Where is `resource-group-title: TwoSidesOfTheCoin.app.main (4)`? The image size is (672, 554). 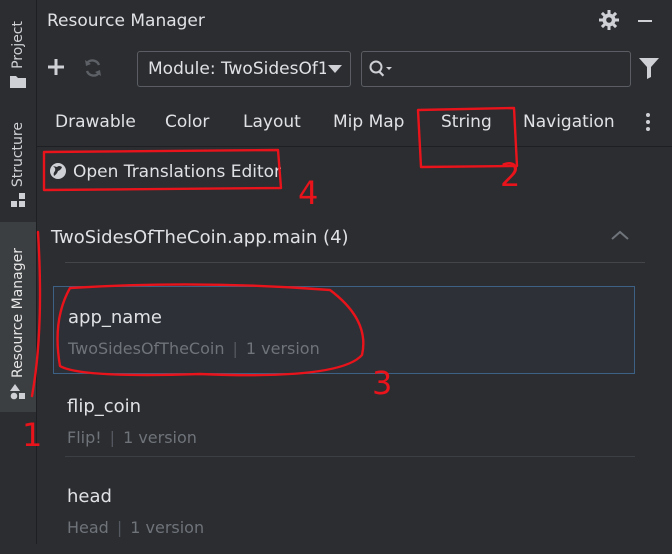 resource-group-title: TwoSidesOfTheCoin.app.main (4) is located at coordinates (200, 237).